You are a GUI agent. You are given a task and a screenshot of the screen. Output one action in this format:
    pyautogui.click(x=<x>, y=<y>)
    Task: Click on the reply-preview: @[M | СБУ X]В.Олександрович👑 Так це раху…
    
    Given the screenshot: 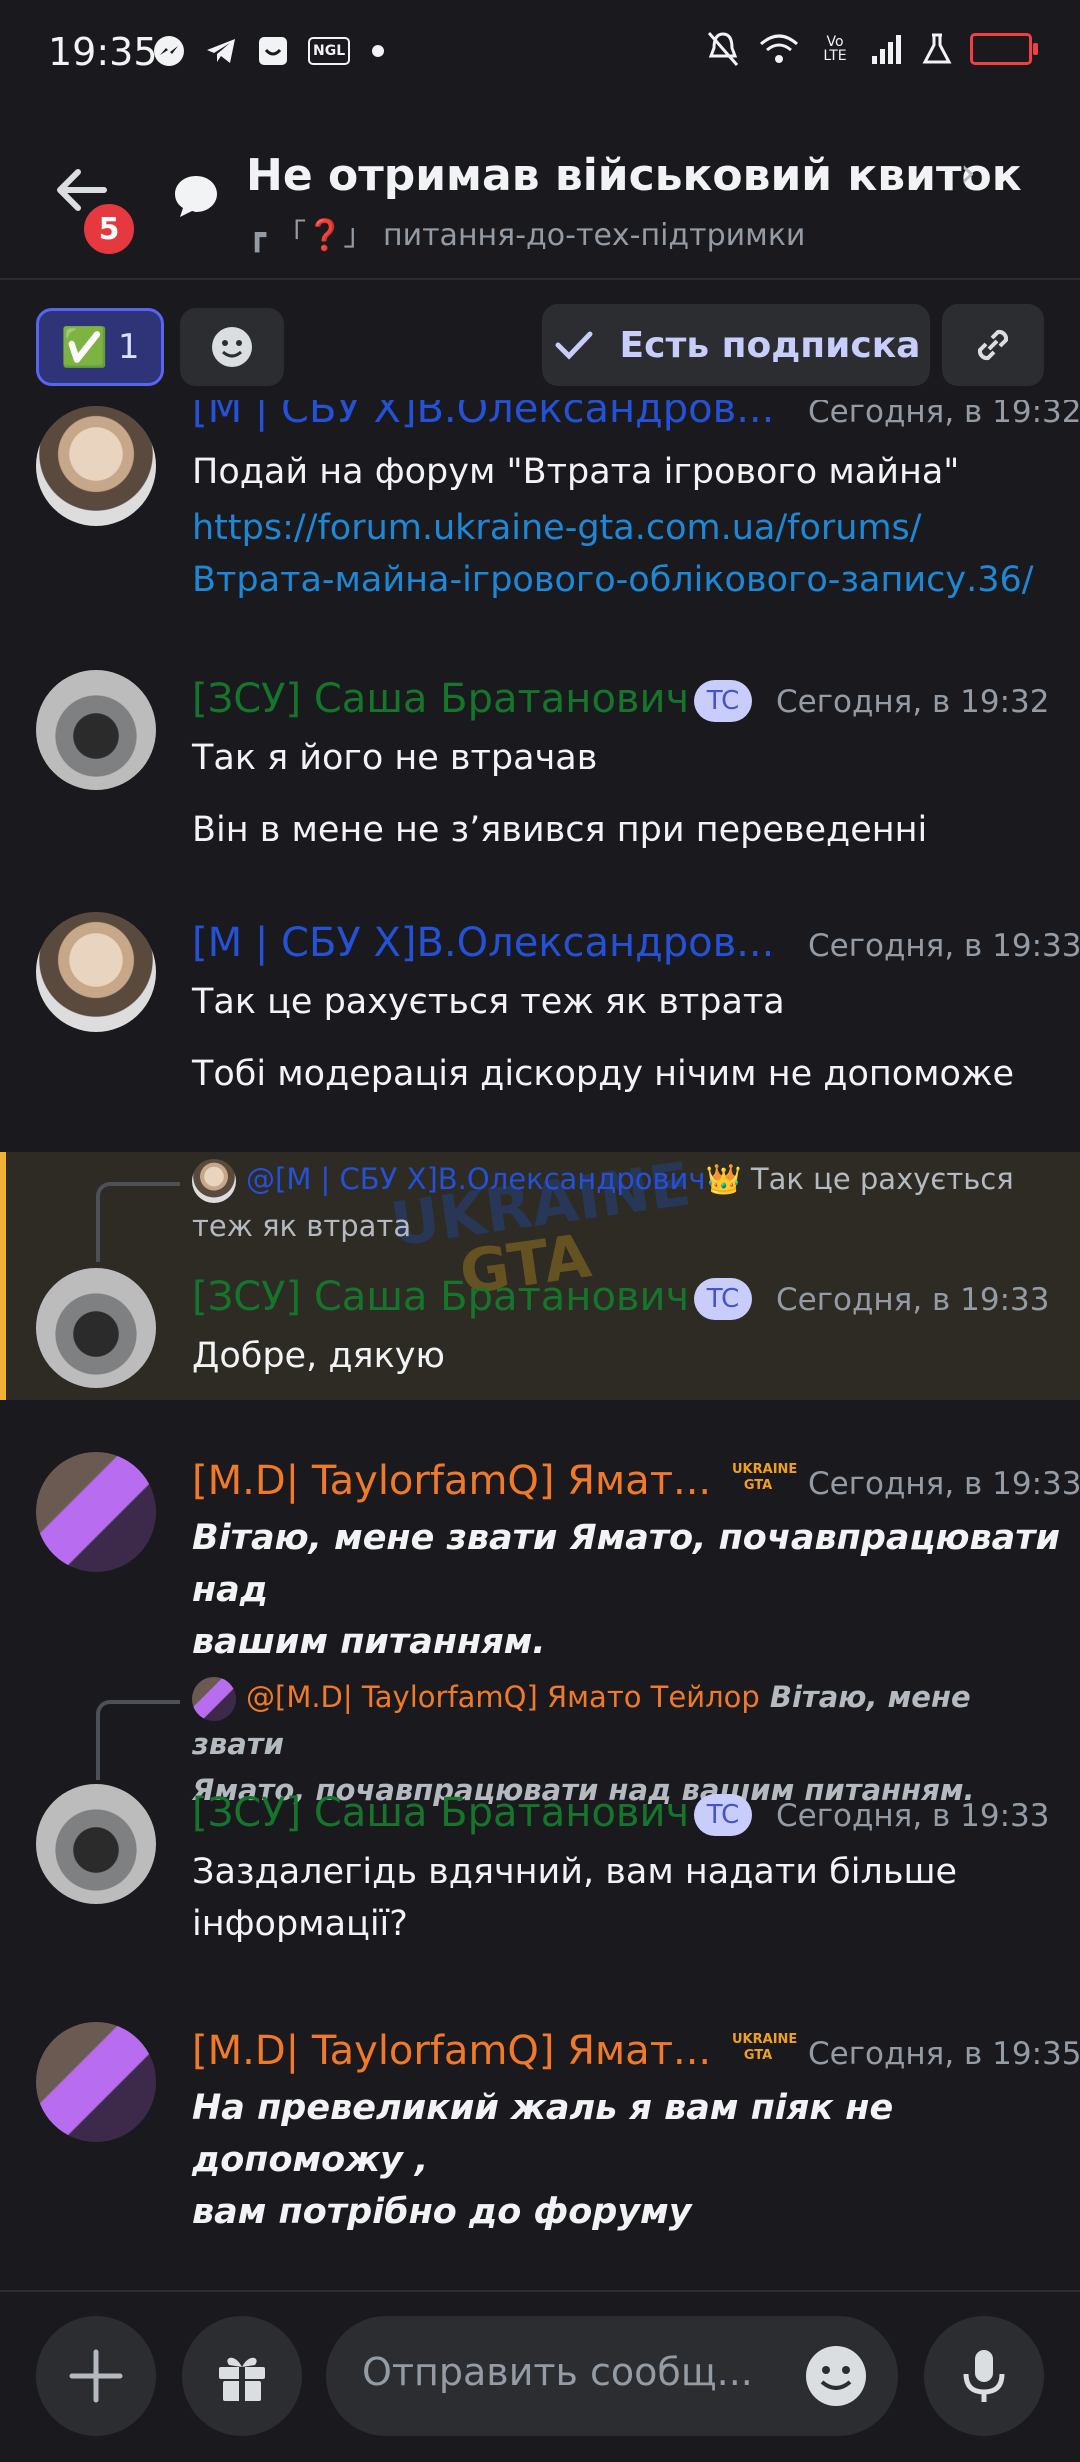 What is the action you would take?
    pyautogui.click(x=612, y=1202)
    